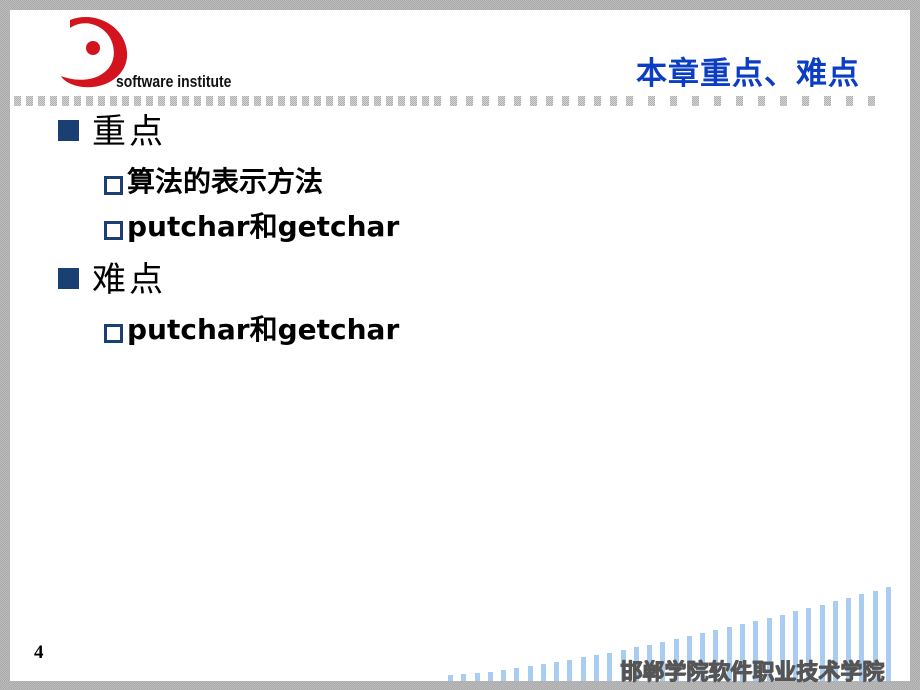  I want to click on section-key-points: 重点, so click(110, 137).